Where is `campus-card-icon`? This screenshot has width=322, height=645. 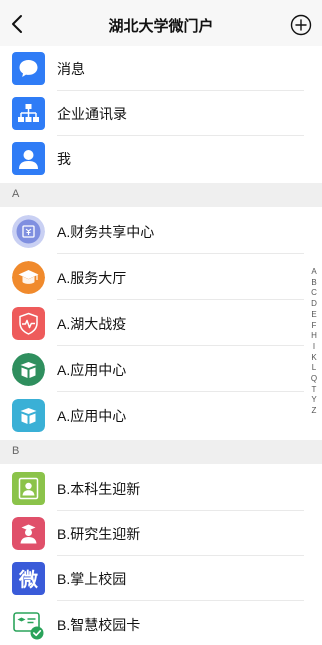 campus-card-icon is located at coordinates (28, 624).